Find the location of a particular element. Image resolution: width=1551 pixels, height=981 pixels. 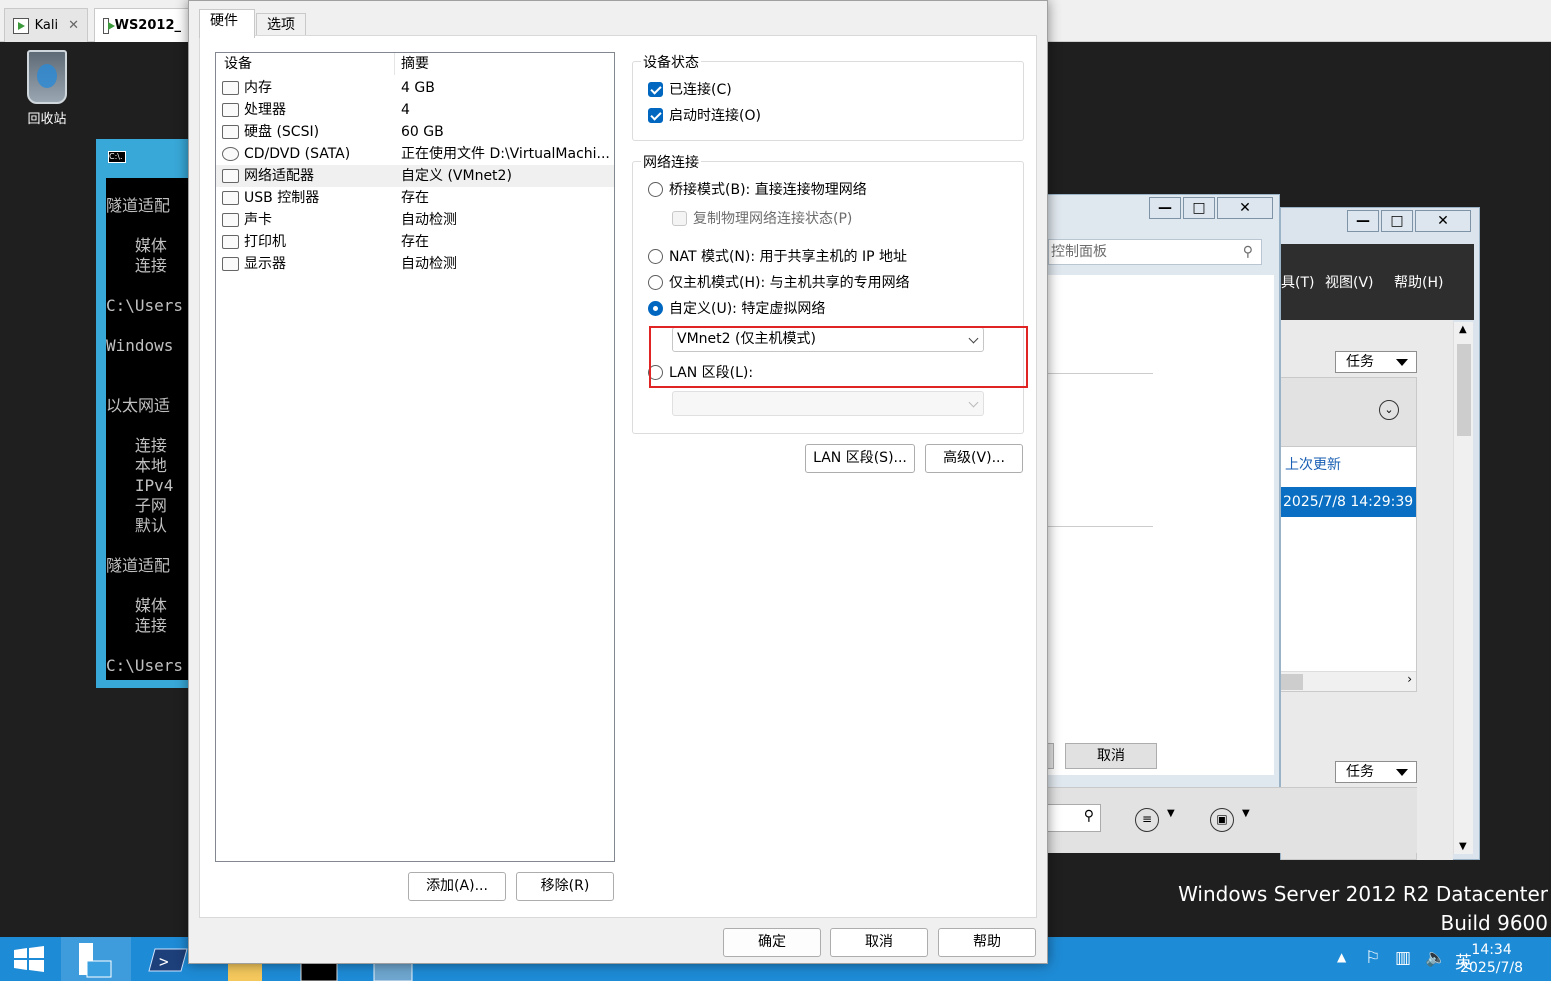

save-icon: ▣ is located at coordinates (1222, 820).